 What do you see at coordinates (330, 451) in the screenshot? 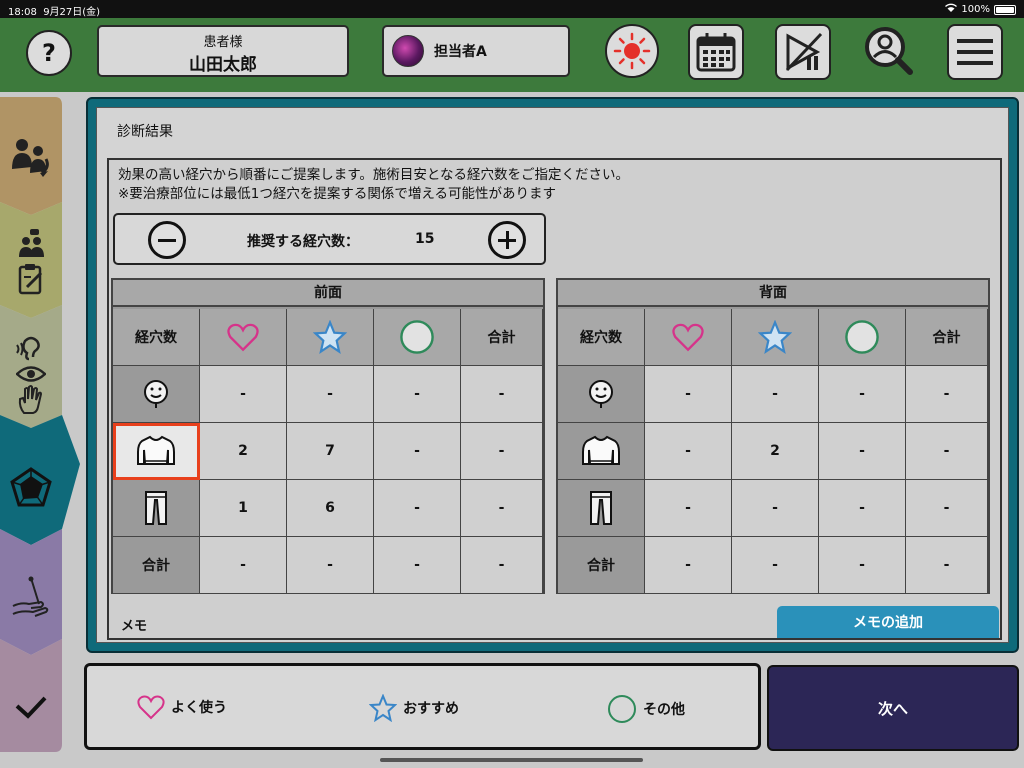
I see `front-cell: 7` at bounding box center [330, 451].